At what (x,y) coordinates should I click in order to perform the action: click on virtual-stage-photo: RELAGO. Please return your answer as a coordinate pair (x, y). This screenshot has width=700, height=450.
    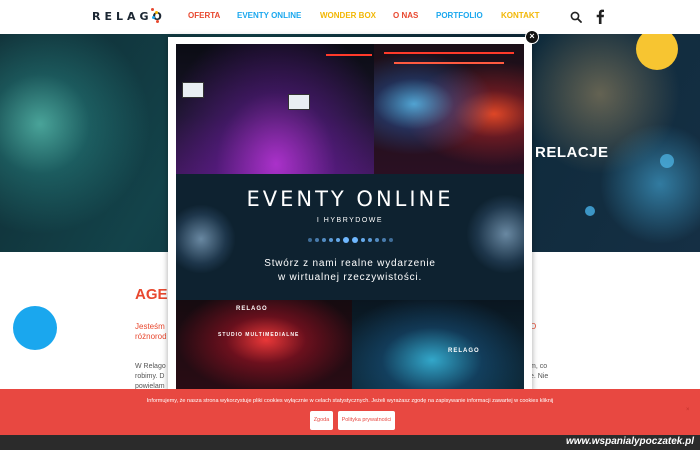
    Looking at the image, I should click on (438, 346).